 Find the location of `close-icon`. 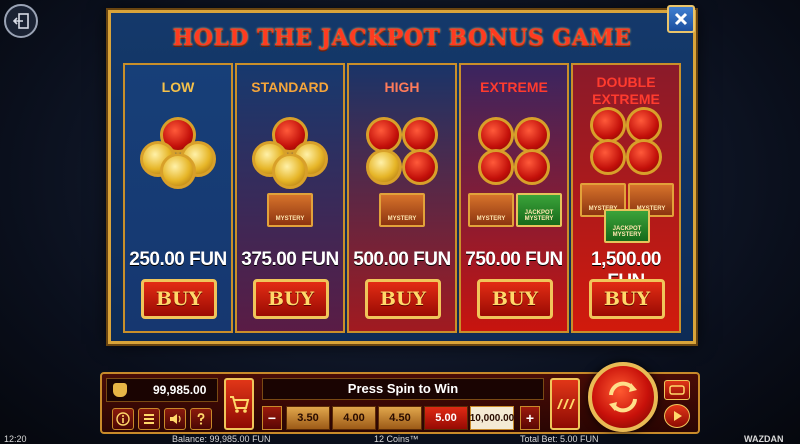

close-icon is located at coordinates (681, 19).